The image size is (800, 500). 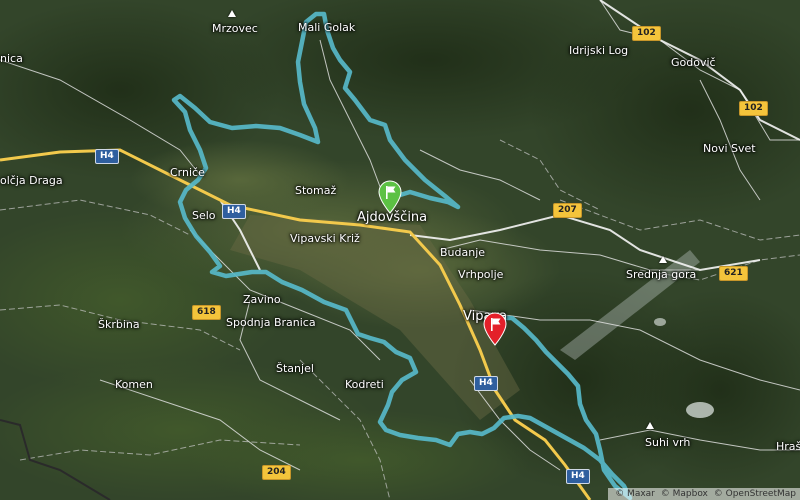 I want to click on place-label-mrzovec: Mrzovec, so click(x=235, y=28).